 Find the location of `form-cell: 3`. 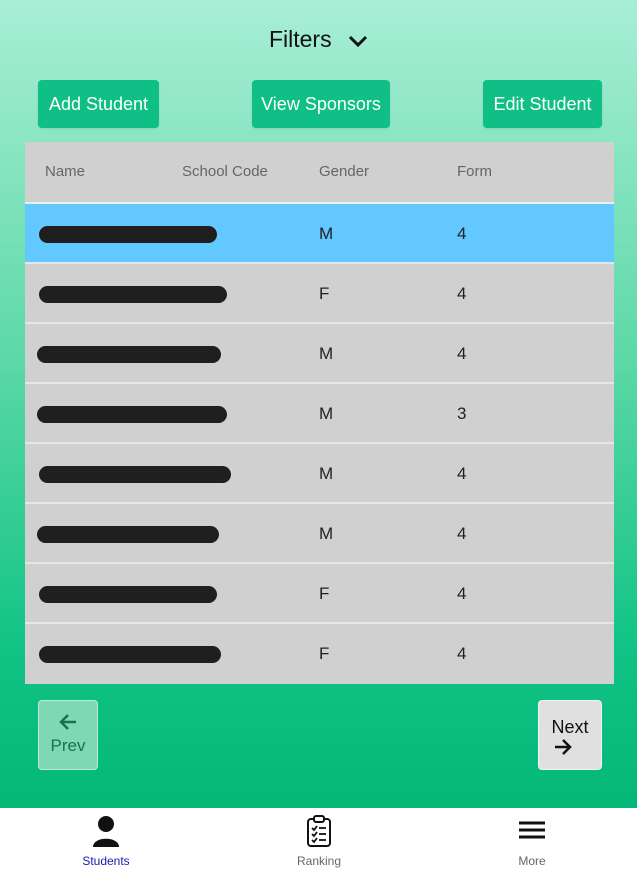

form-cell: 3 is located at coordinates (462, 413).